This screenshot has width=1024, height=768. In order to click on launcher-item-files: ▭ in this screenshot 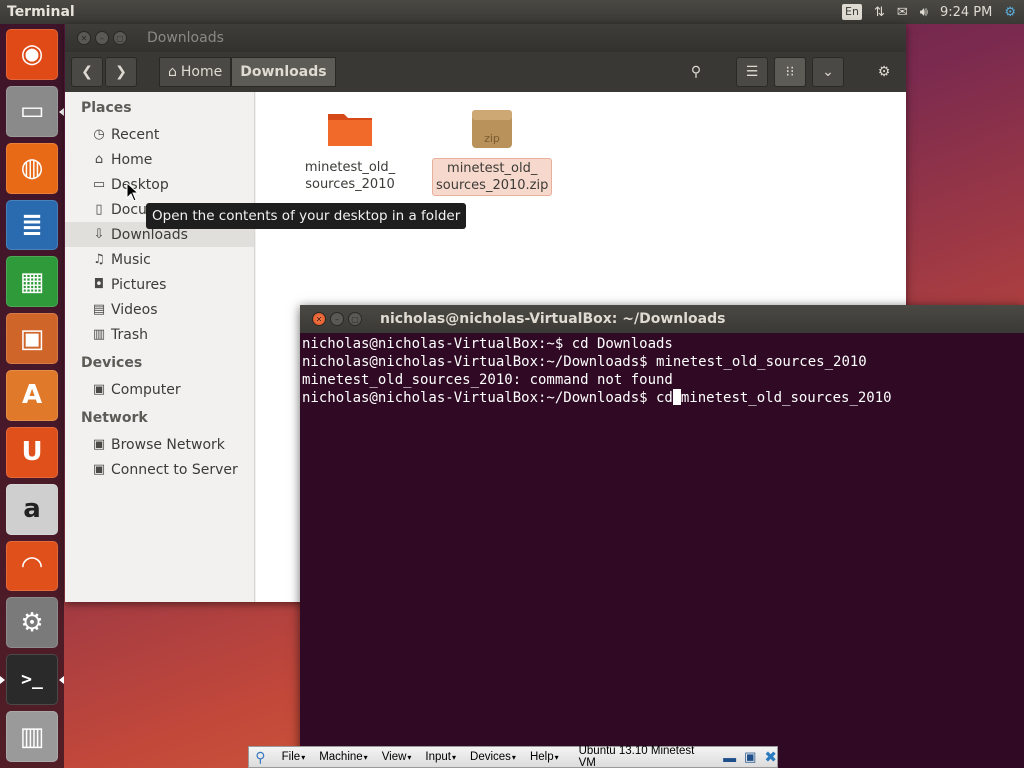, I will do `click(35, 111)`.